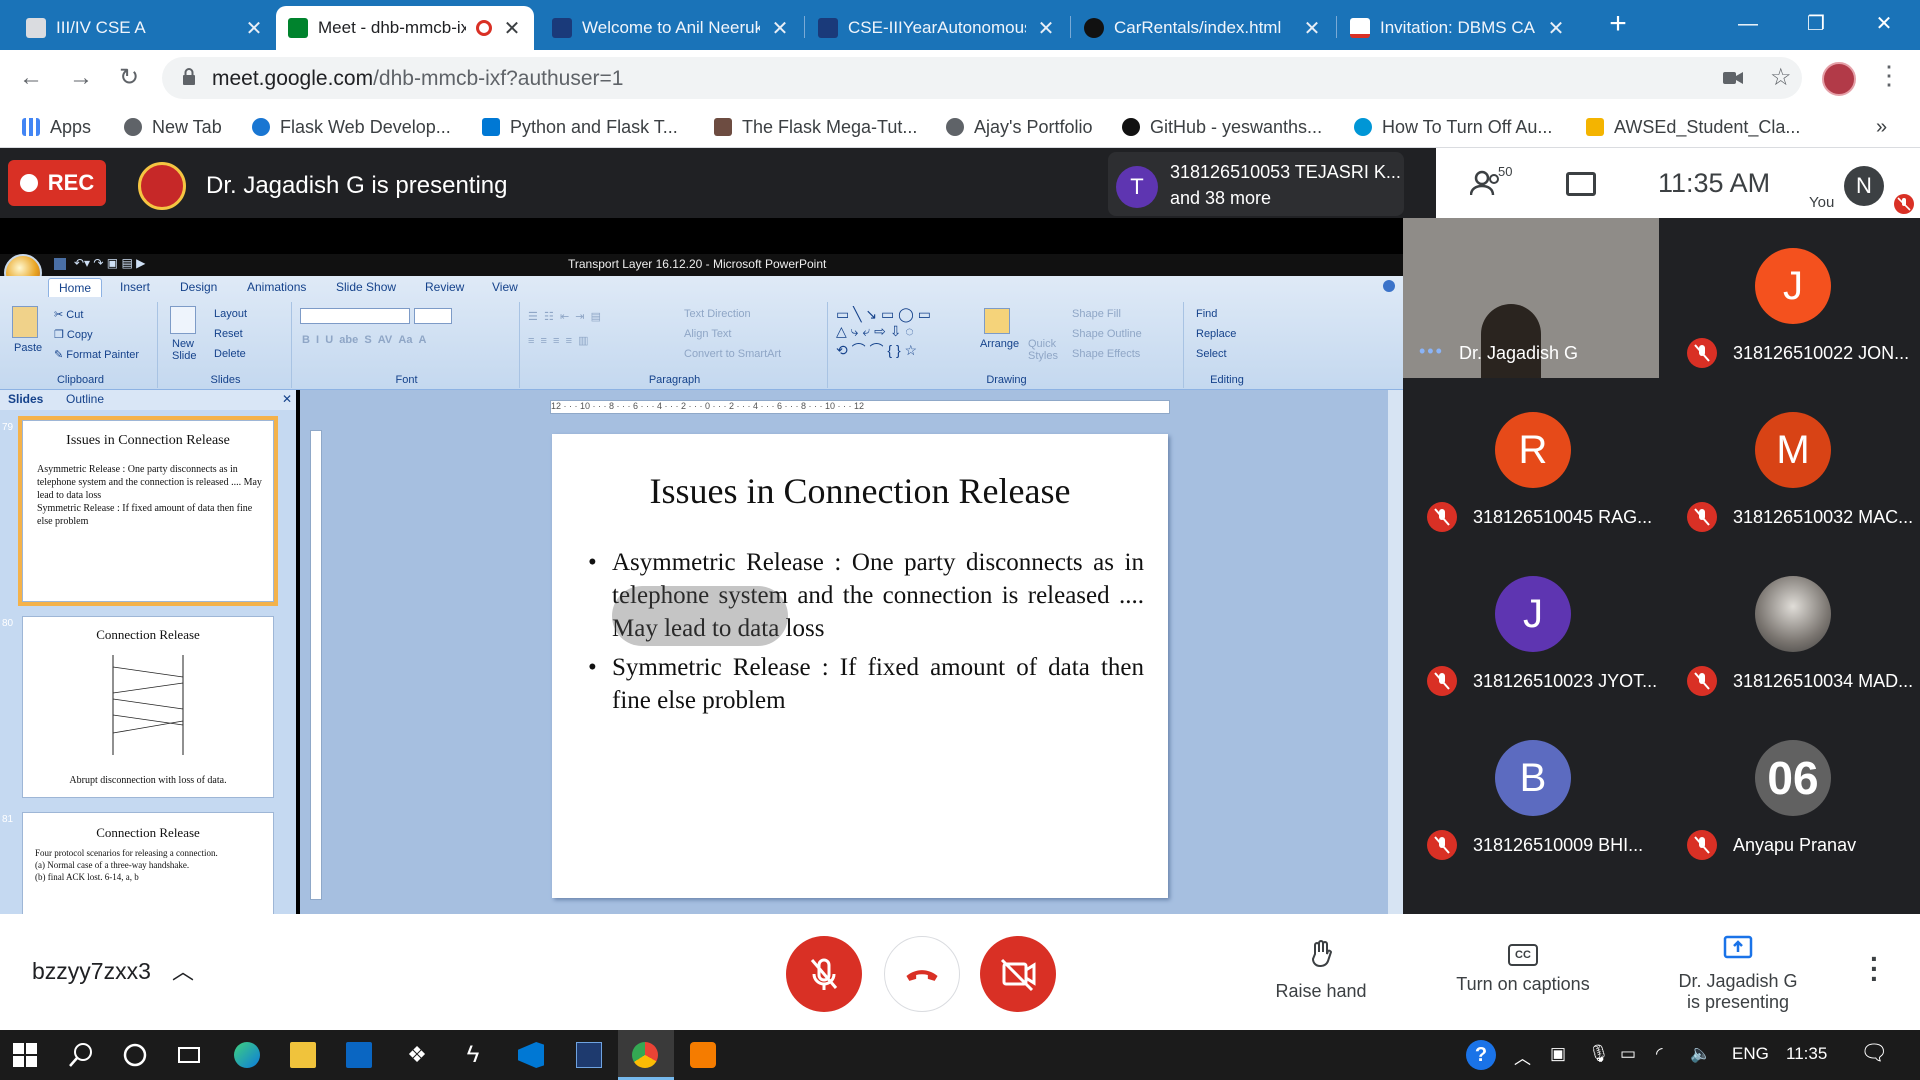 The height and width of the screenshot is (1080, 1920). I want to click on leave-call-button, so click(922, 974).